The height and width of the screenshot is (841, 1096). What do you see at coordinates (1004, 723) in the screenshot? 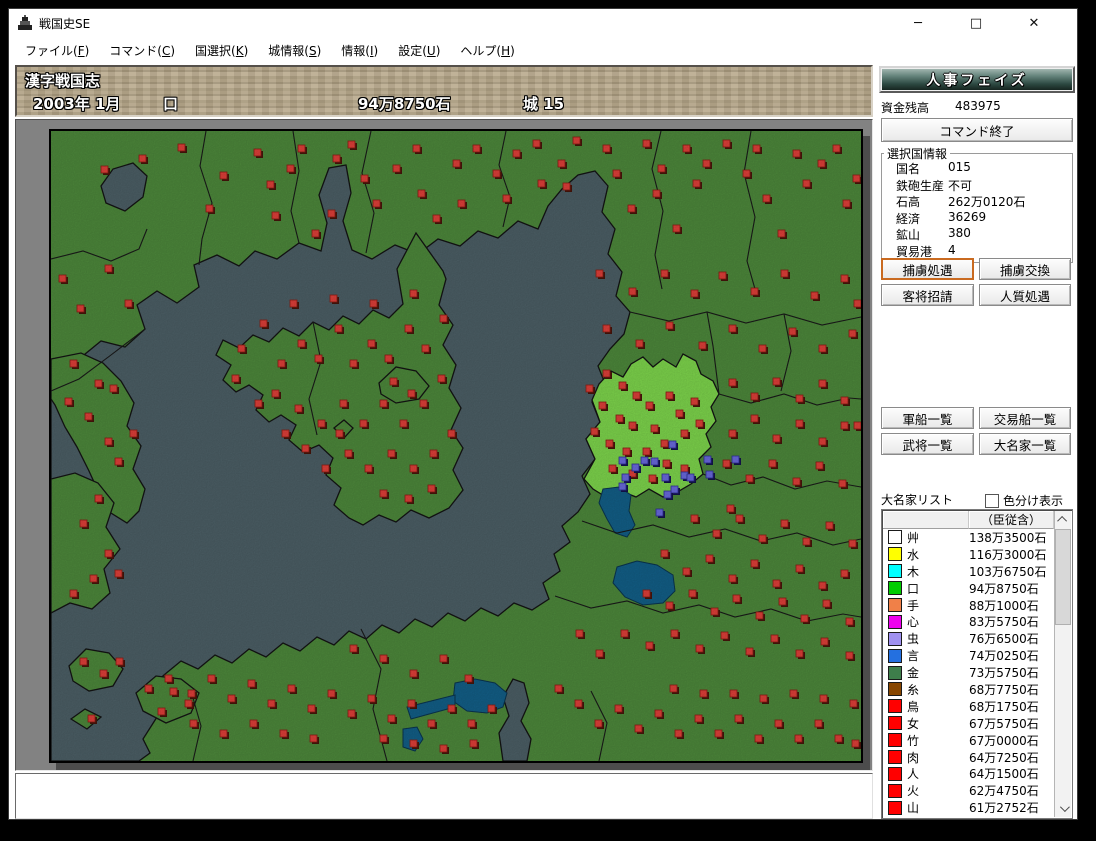
I see `daimyo-koku: 67万5750石` at bounding box center [1004, 723].